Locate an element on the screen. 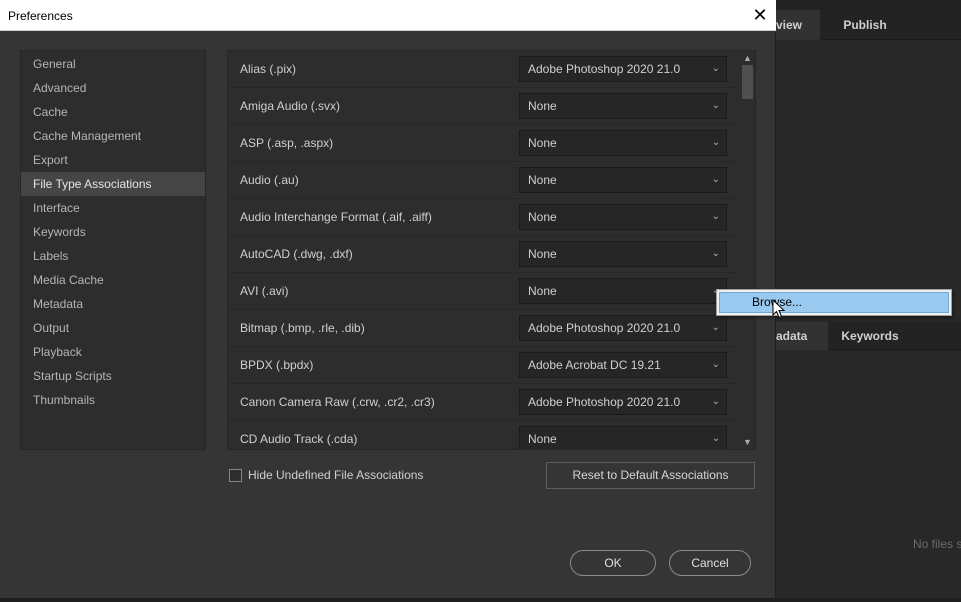  background-tab-bar-top: view Publish is located at coordinates (868, 25).